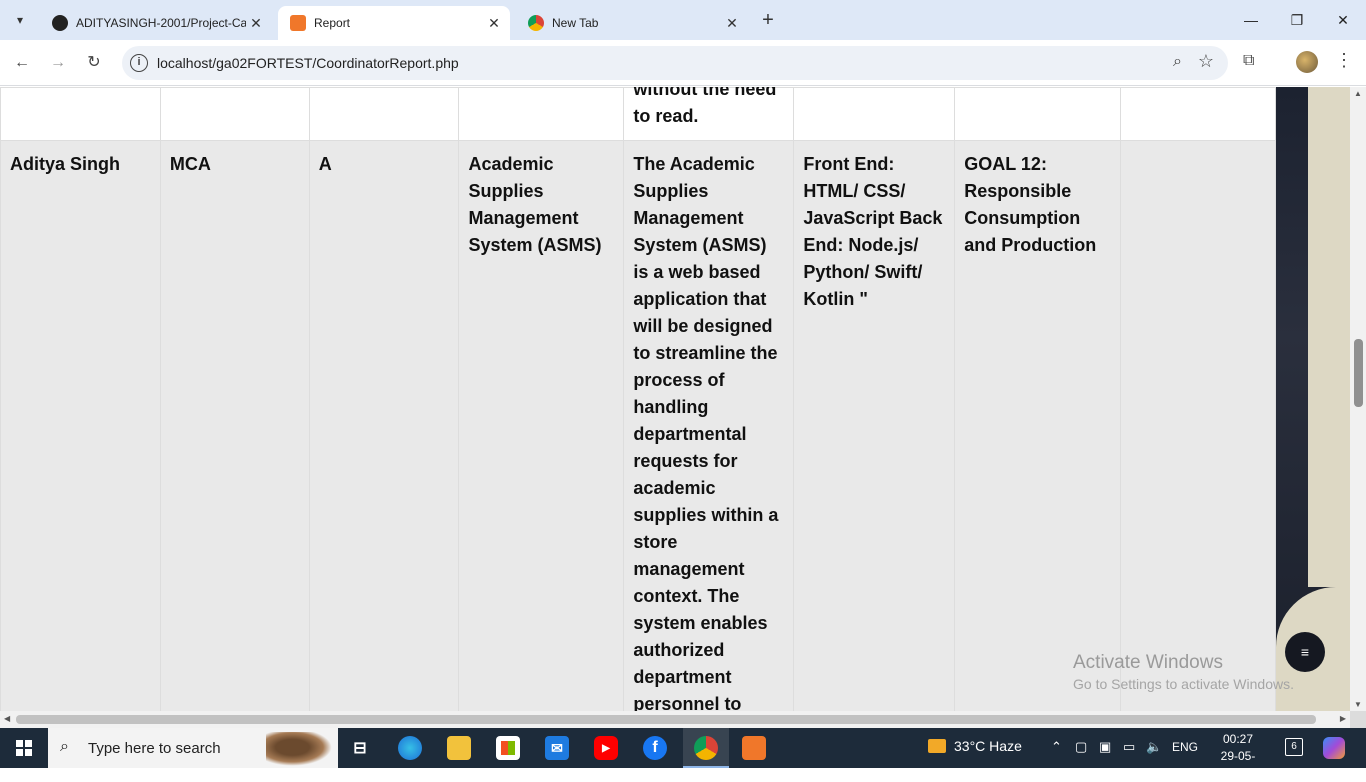  What do you see at coordinates (1177, 62) in the screenshot?
I see `zoom-icon: ⌕` at bounding box center [1177, 62].